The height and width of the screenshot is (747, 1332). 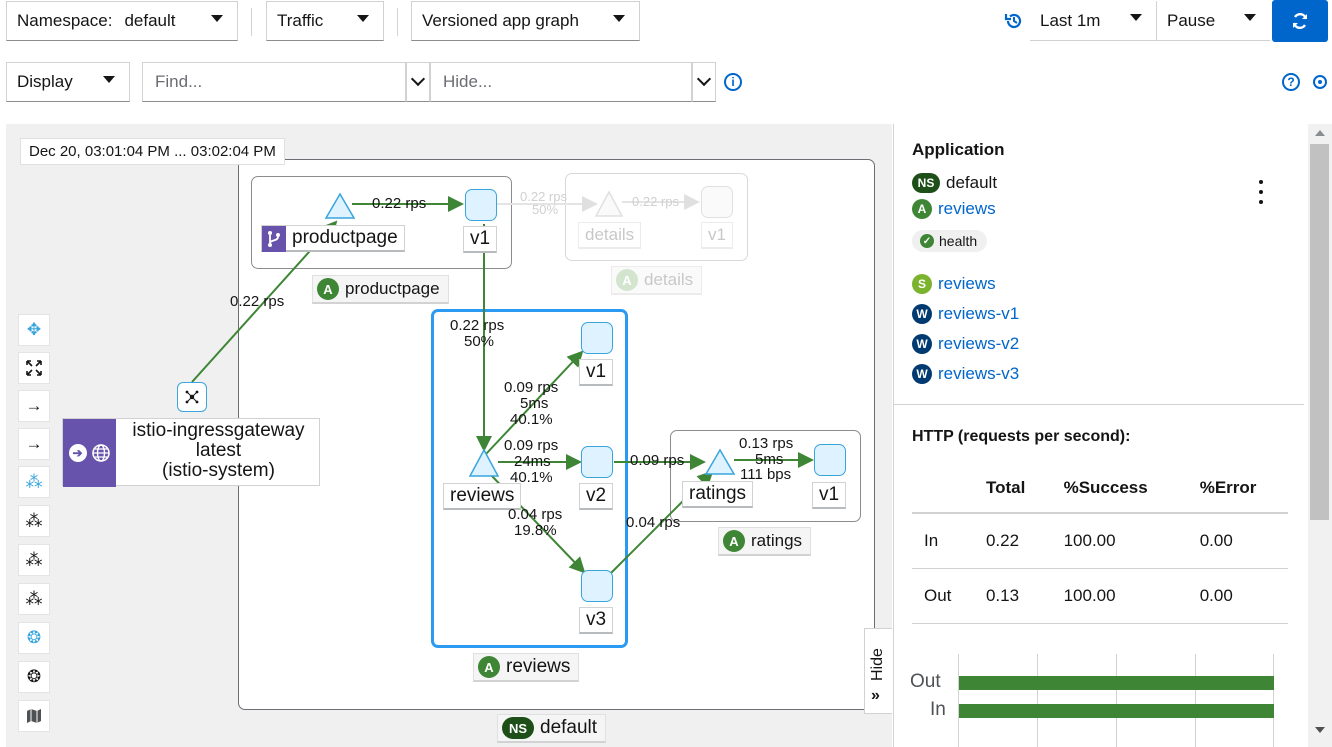 What do you see at coordinates (531, 419) in the screenshot?
I see `edge-label: 40.1%` at bounding box center [531, 419].